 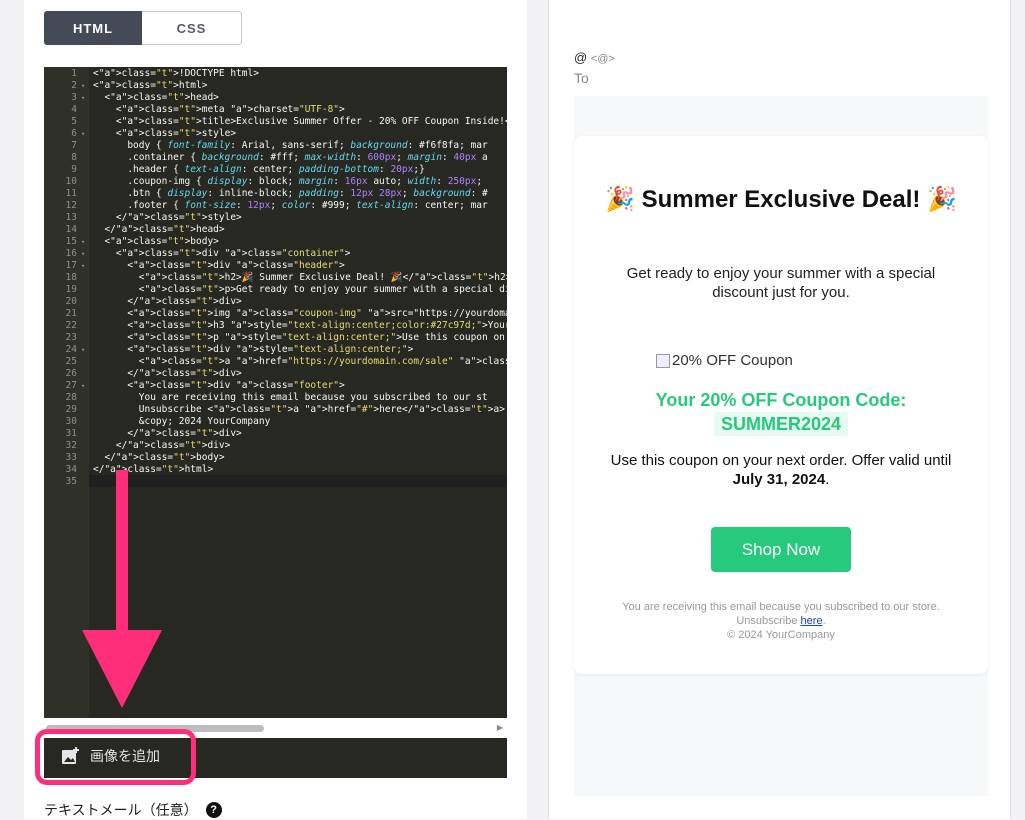 I want to click on code-line: <"a">class="t">div "a">class="header">, so click(x=219, y=265).